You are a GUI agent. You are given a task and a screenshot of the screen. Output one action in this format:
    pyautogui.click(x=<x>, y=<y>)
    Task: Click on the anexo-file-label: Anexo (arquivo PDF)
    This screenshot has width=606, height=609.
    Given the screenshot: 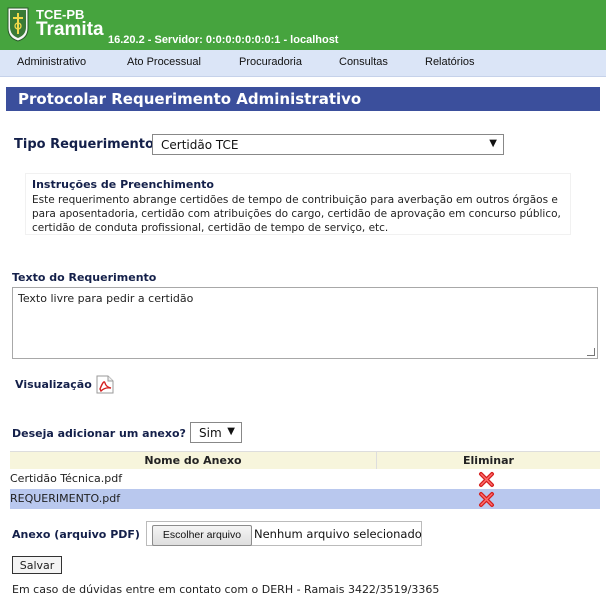 What is the action you would take?
    pyautogui.click(x=76, y=534)
    